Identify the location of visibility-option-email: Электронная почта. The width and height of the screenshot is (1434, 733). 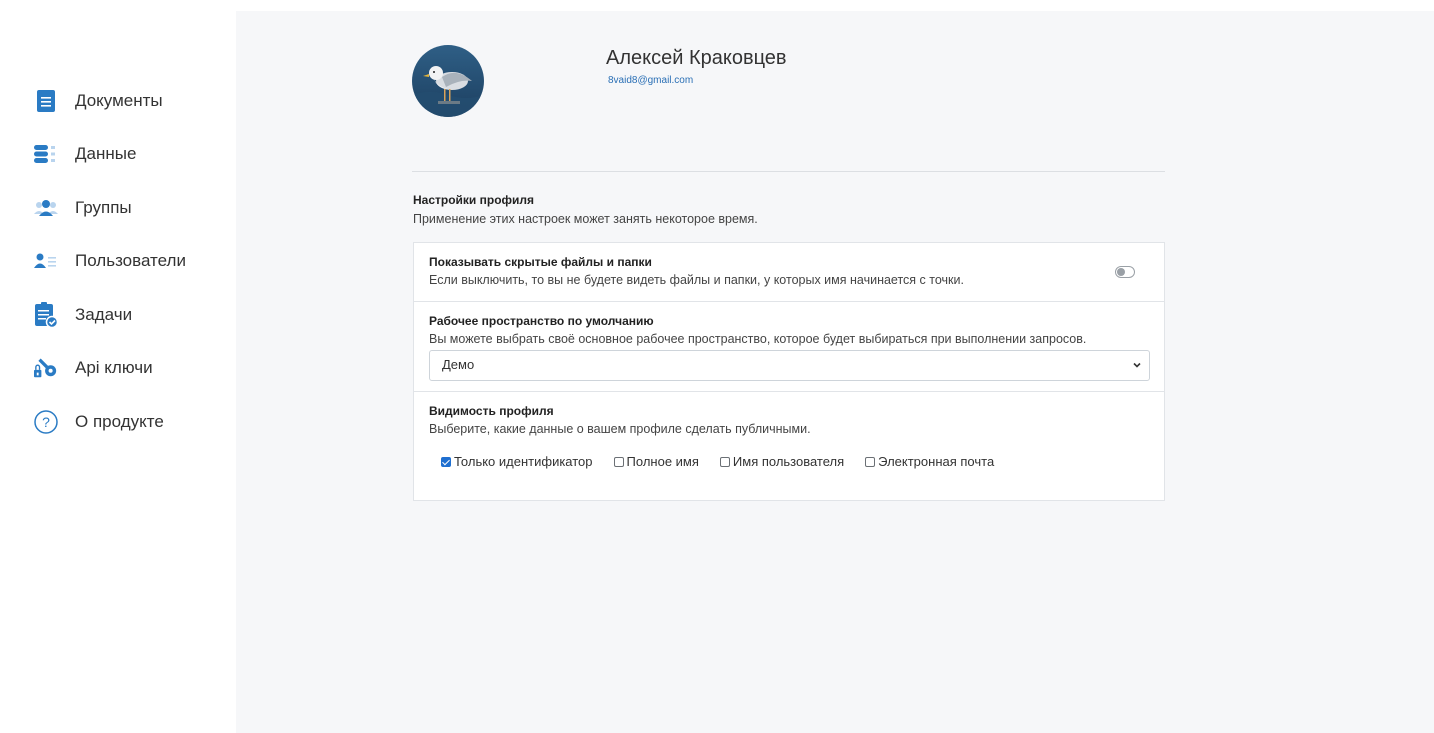
(929, 461).